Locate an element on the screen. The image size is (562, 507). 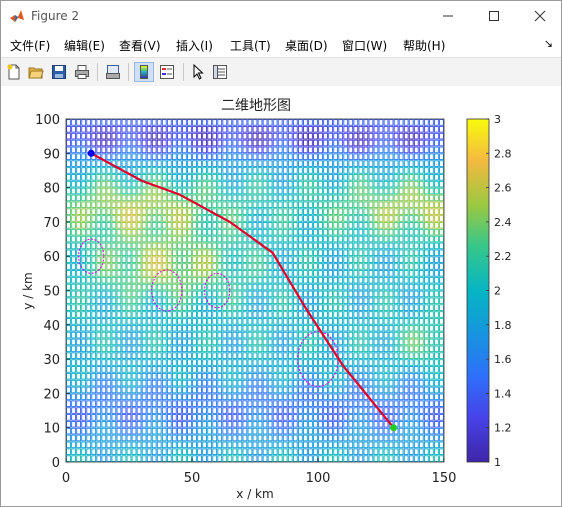
property-inspector-button is located at coordinates (220, 72).